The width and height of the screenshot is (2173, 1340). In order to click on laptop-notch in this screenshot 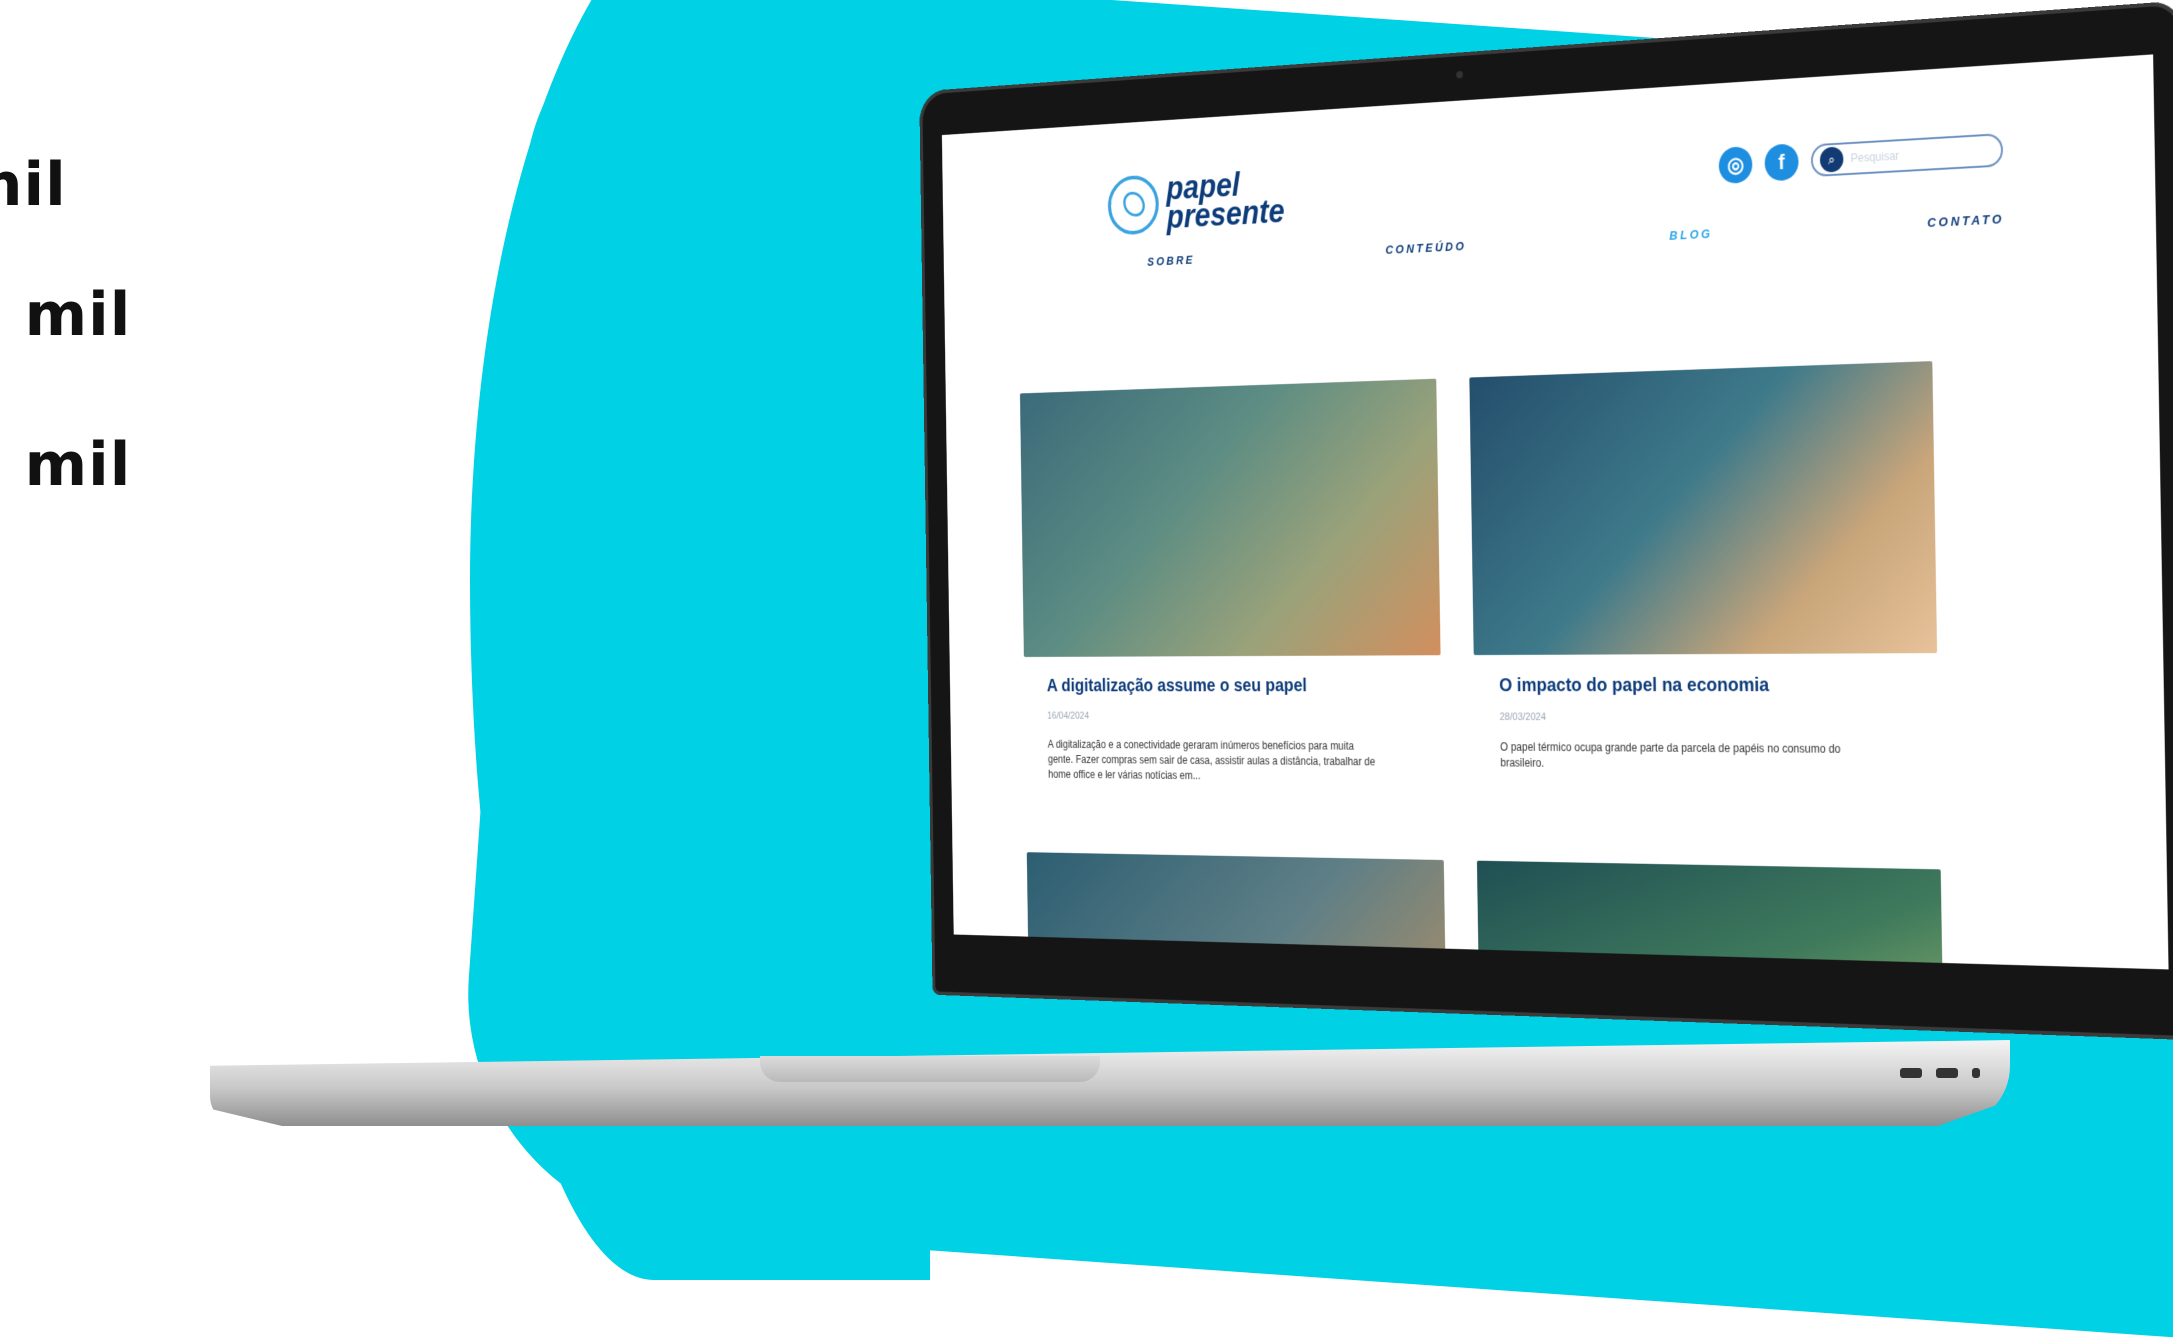, I will do `click(930, 1069)`.